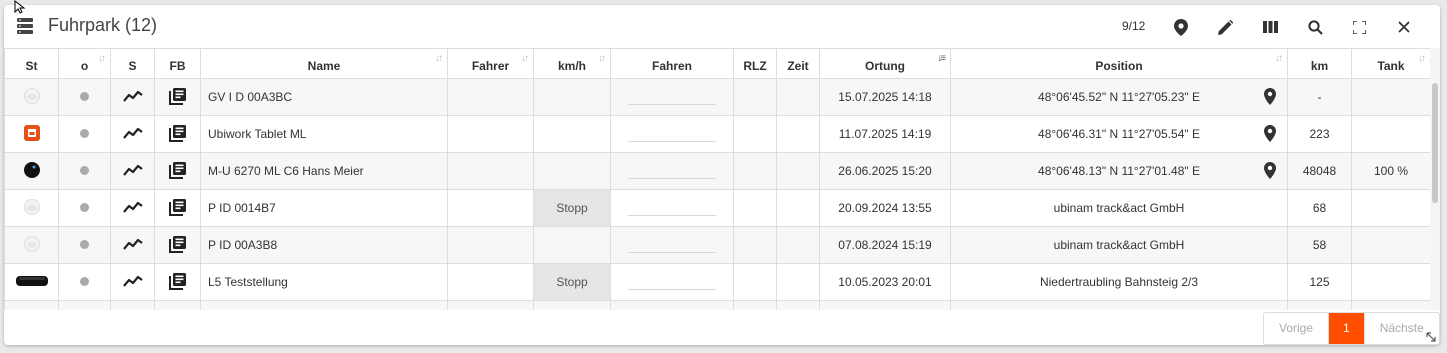  What do you see at coordinates (324, 63) in the screenshot?
I see `col-header-name: Name ↓↑` at bounding box center [324, 63].